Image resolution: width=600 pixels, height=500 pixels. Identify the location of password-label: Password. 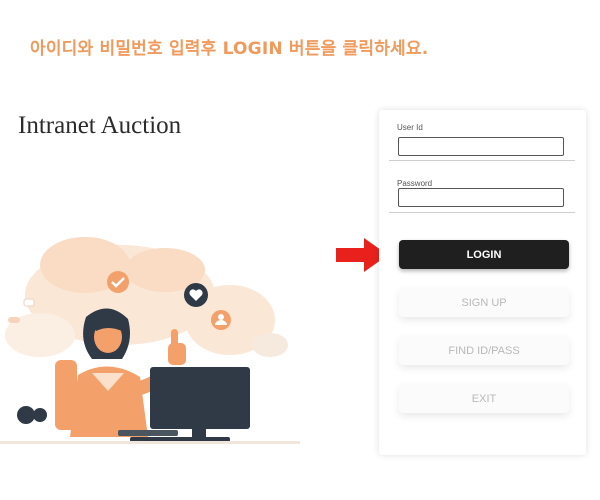
(415, 183).